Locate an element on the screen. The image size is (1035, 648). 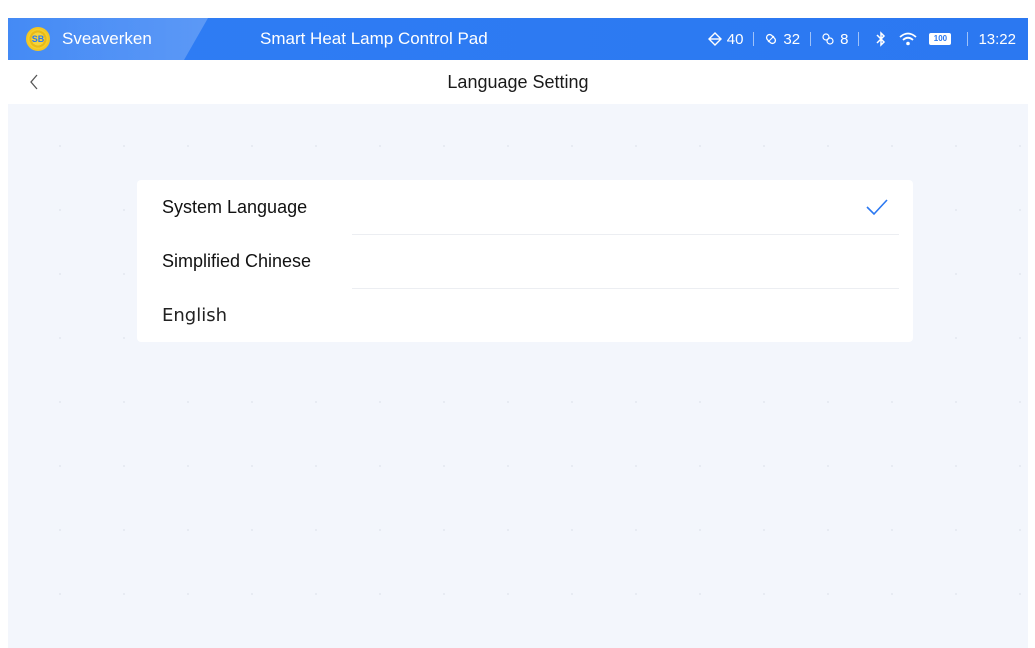
brand-logo-icon: SB is located at coordinates (38, 39).